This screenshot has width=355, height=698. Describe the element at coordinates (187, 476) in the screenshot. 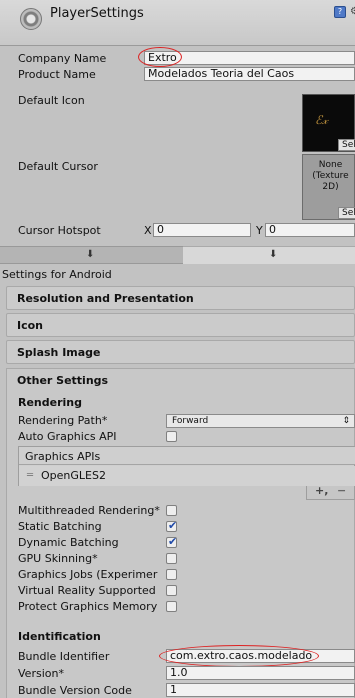

I see `graphics-api-item: ═ OpenGLES2` at that location.